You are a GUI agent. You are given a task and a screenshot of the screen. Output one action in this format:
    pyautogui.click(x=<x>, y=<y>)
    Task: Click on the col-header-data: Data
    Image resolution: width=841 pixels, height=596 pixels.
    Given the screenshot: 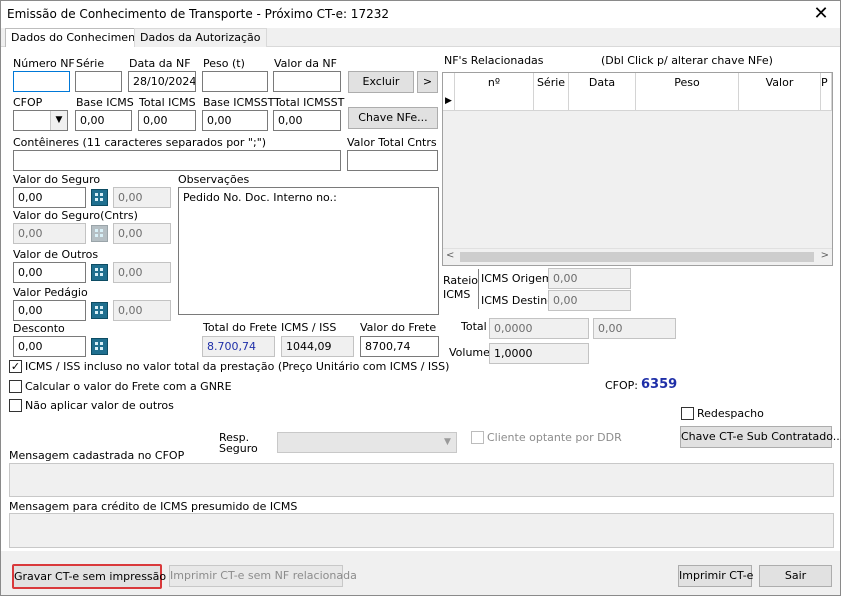 What is the action you would take?
    pyautogui.click(x=602, y=82)
    